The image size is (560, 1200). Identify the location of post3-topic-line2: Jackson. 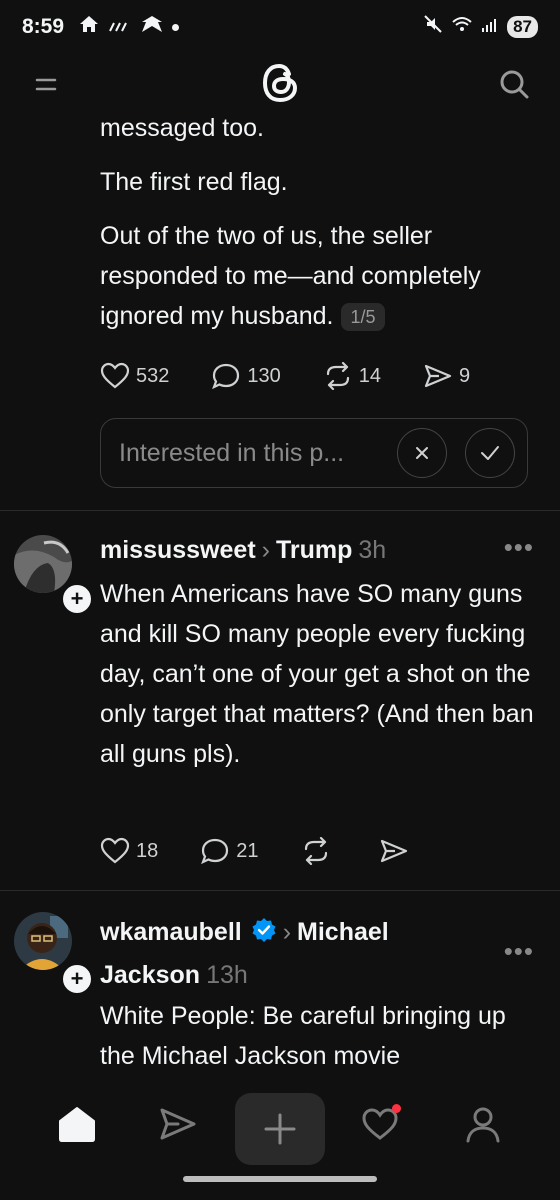
(150, 975).